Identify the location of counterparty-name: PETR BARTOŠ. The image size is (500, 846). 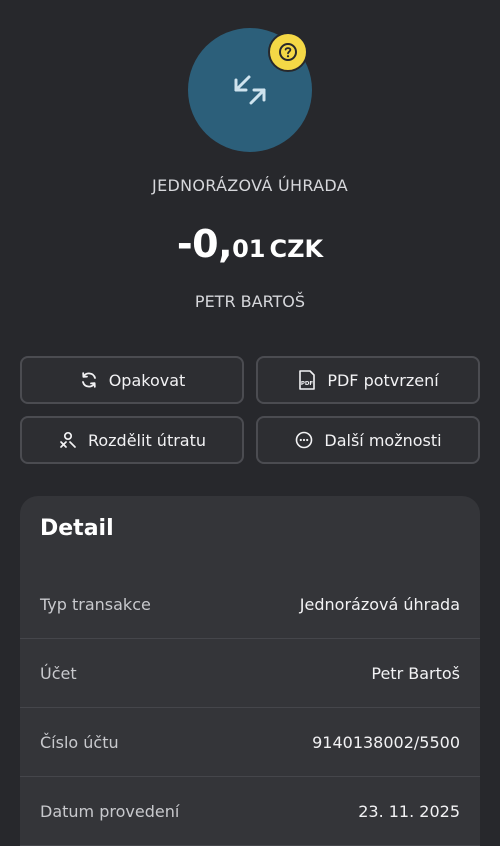
(250, 301).